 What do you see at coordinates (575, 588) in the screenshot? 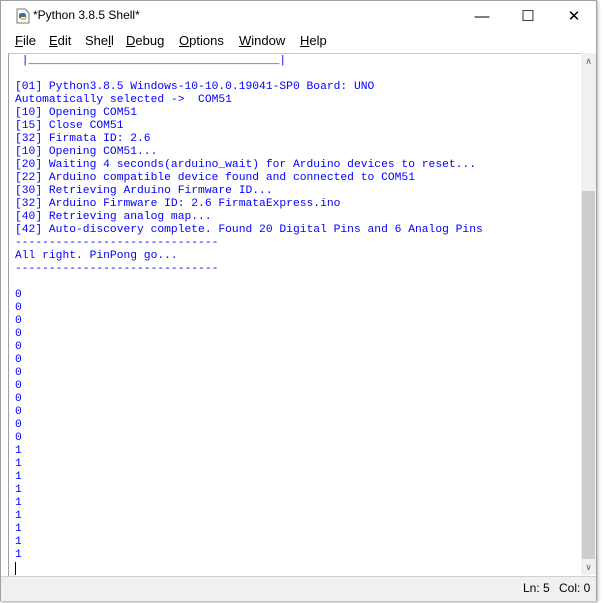
I see `column-number: Col: 0` at bounding box center [575, 588].